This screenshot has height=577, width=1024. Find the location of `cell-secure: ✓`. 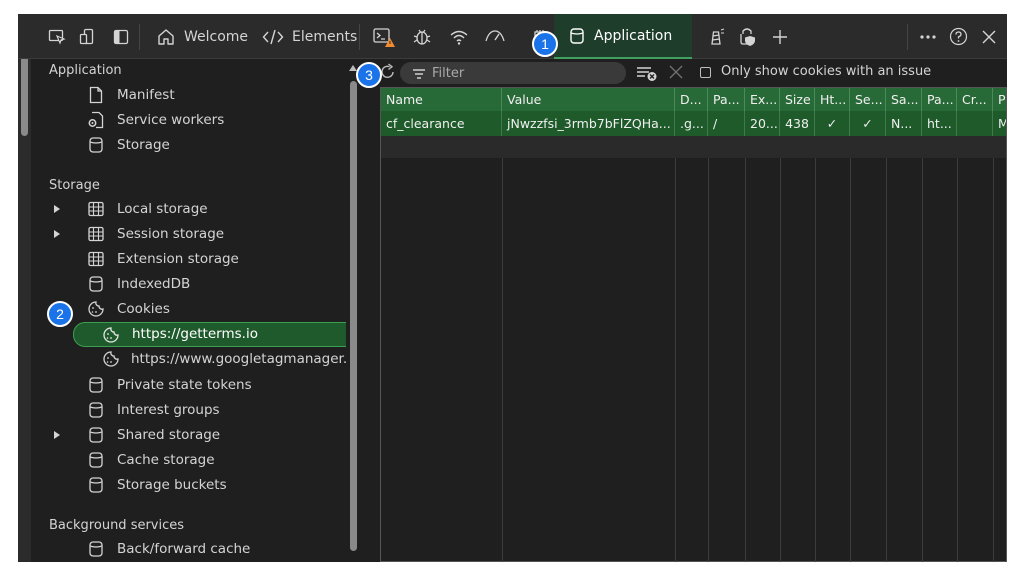

cell-secure: ✓ is located at coordinates (868, 123).